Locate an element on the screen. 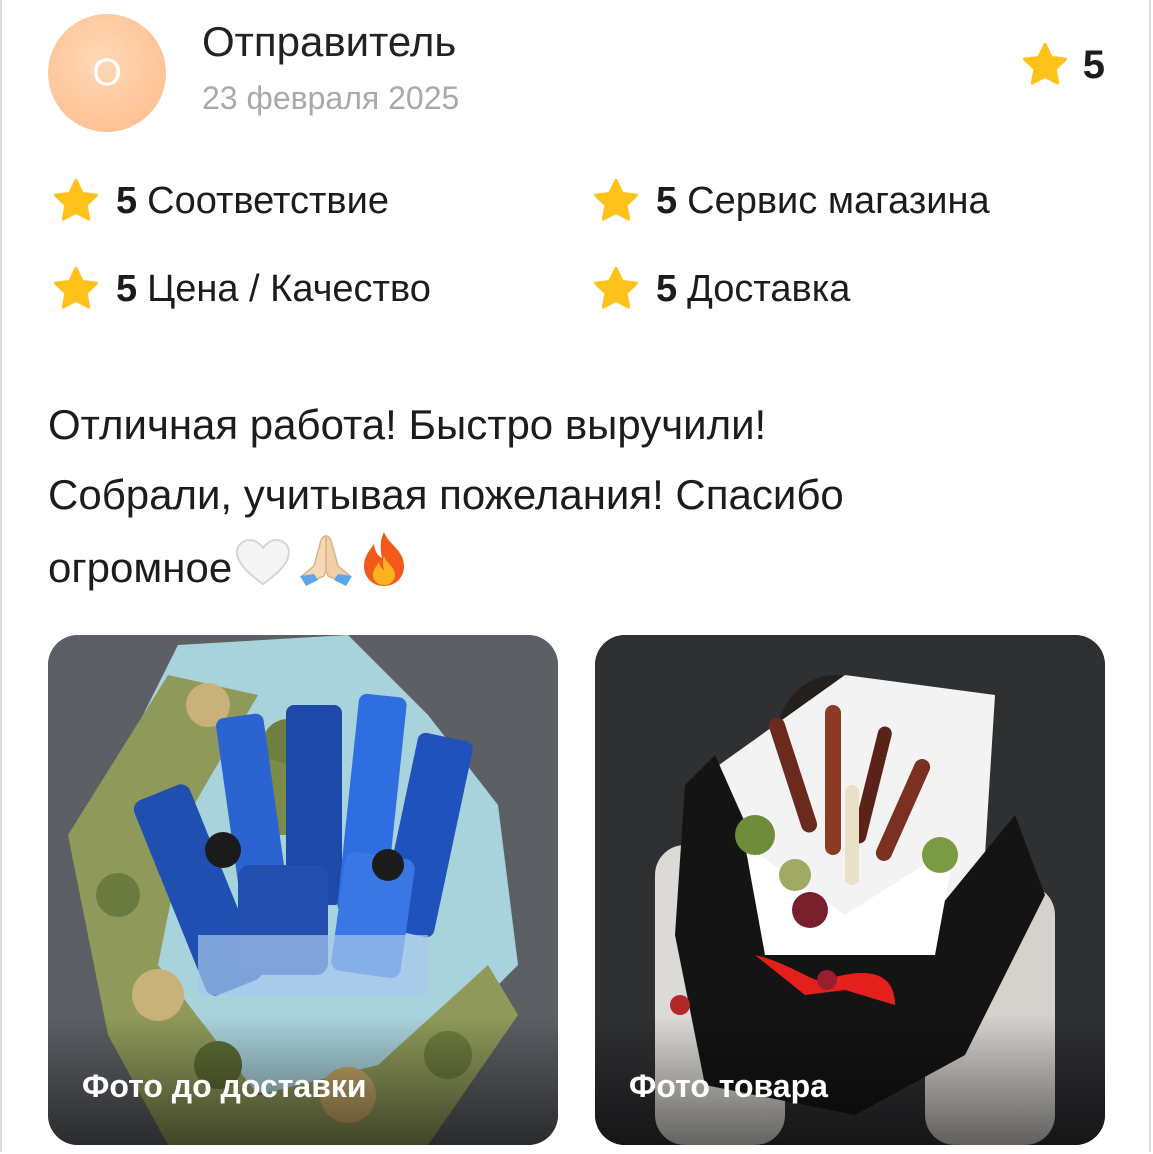  criterion-delivery: 5 Доставка is located at coordinates (721, 289).